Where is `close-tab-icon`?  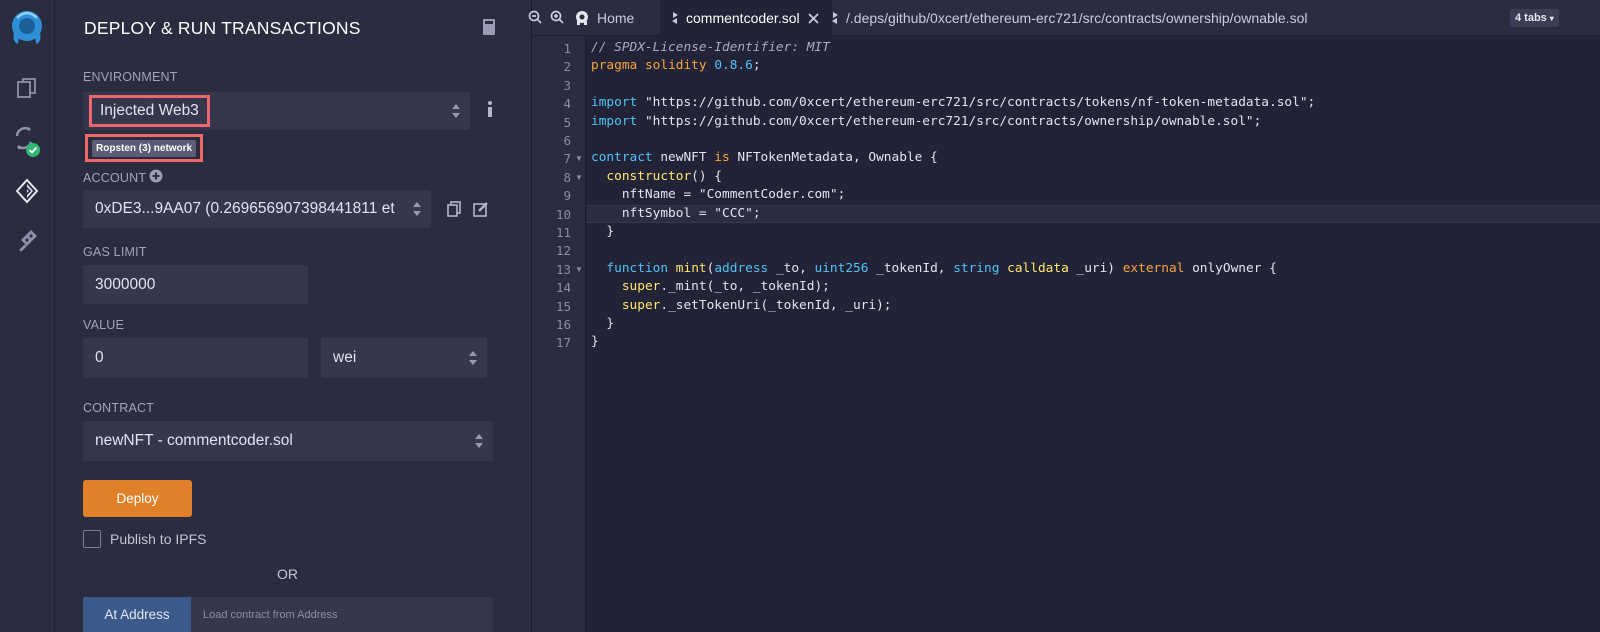 close-tab-icon is located at coordinates (813, 18).